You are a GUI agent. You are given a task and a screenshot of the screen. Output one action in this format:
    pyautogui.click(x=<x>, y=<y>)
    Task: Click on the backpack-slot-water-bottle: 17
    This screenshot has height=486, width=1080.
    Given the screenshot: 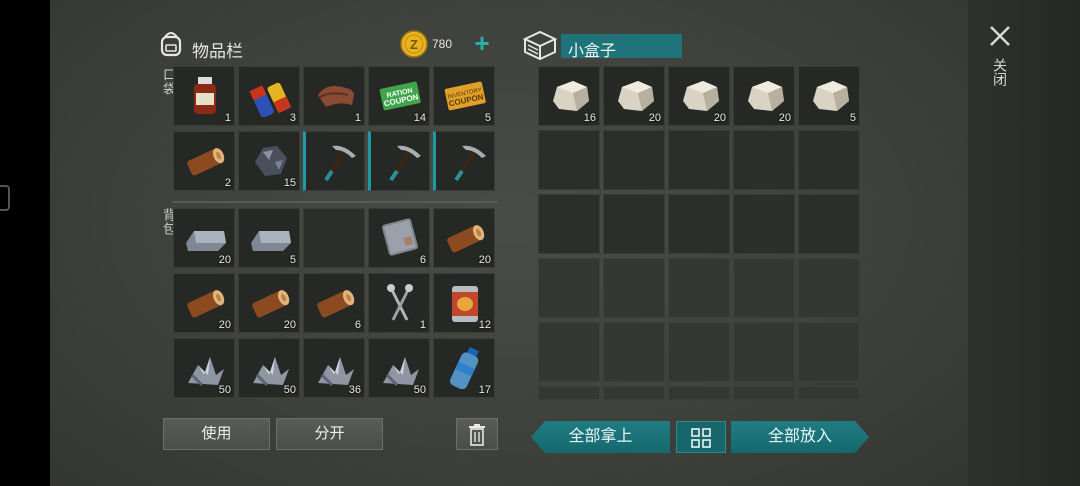 What is the action you would take?
    pyautogui.click(x=464, y=368)
    